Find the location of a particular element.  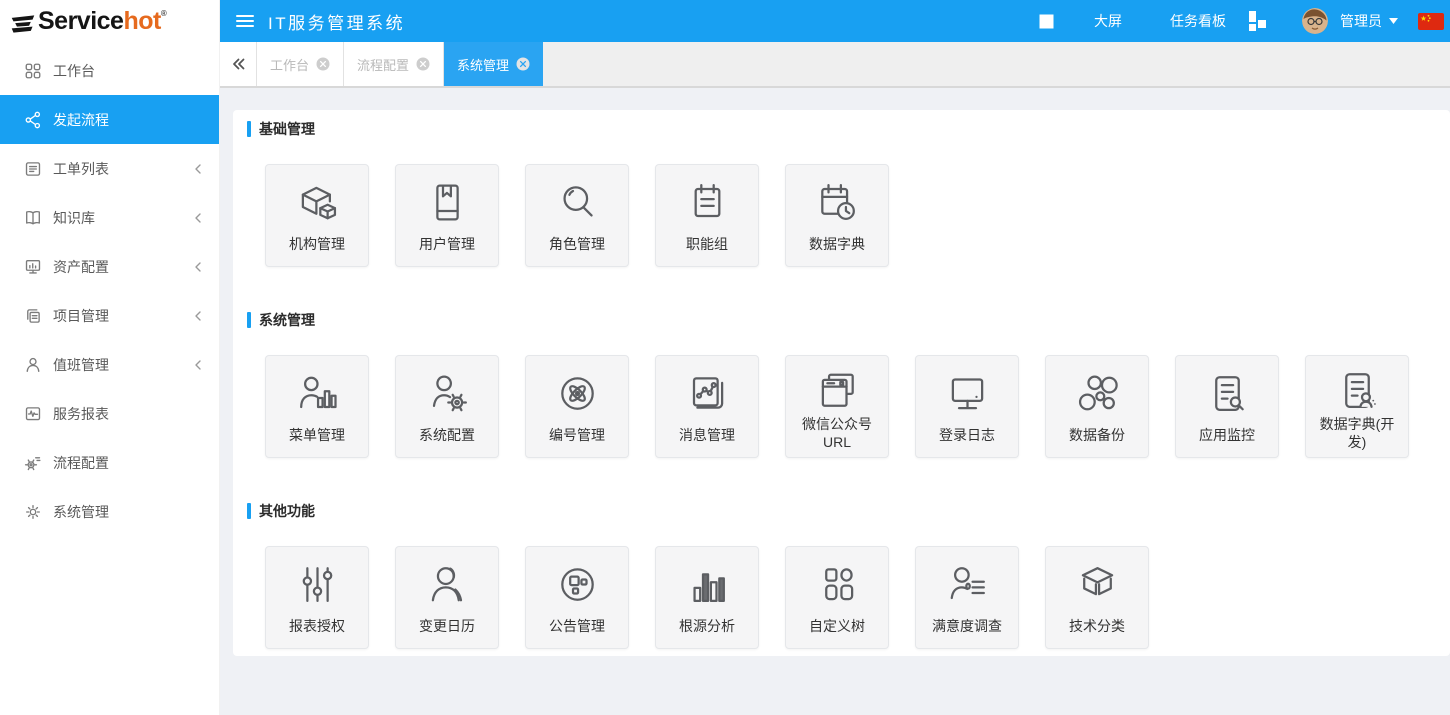

card-data-dictionary-dev: 数据字典(开发) is located at coordinates (1357, 406).